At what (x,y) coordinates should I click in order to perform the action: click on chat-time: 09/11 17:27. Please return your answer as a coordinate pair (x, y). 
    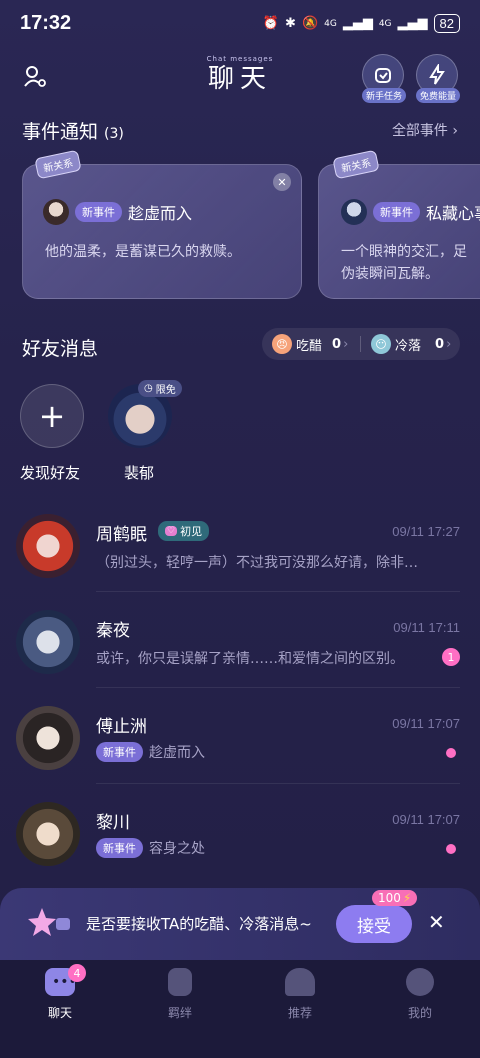
    Looking at the image, I should click on (426, 531).